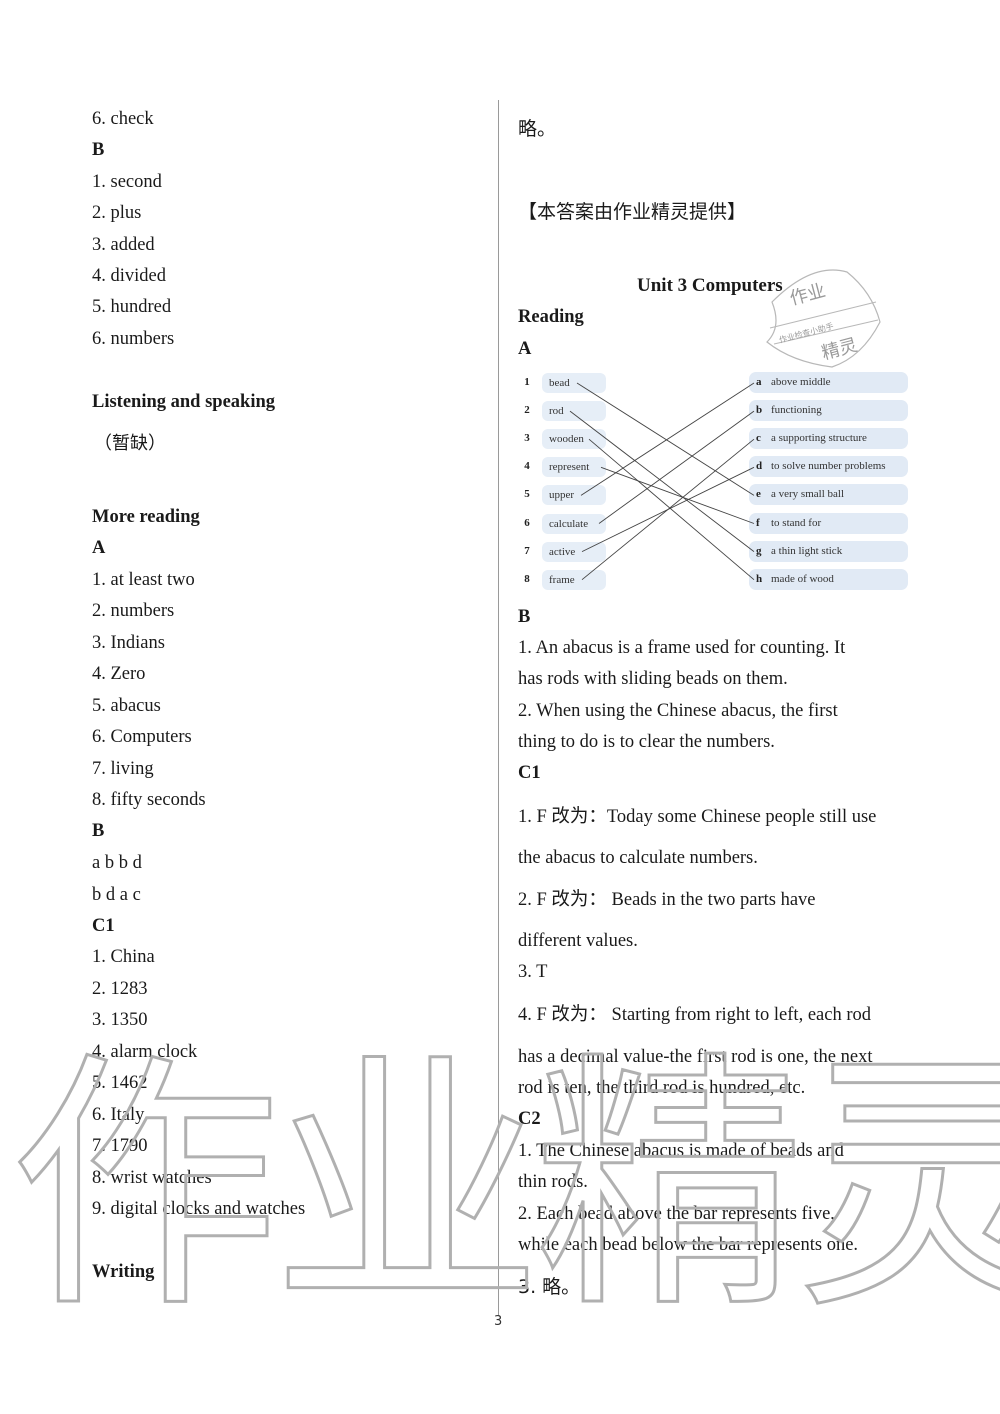 Image resolution: width=1000 pixels, height=1414 pixels. Describe the element at coordinates (808, 295) in the screenshot. I see `stamp-top-text: 作业` at that location.